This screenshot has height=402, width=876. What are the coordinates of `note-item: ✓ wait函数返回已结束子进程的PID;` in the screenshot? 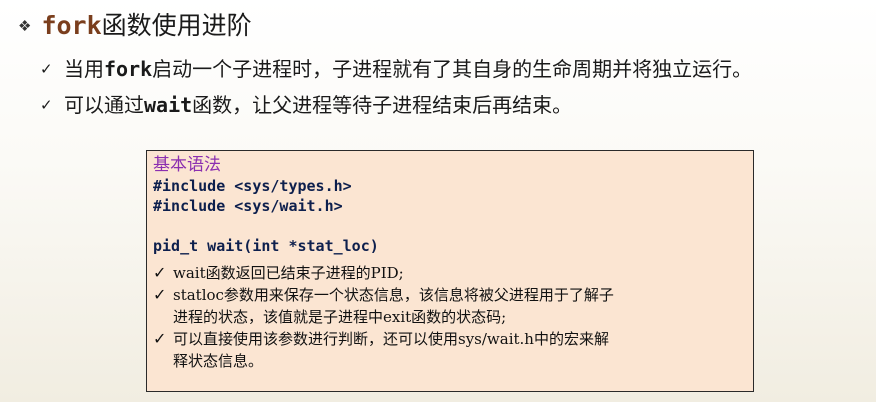 It's located at (450, 273).